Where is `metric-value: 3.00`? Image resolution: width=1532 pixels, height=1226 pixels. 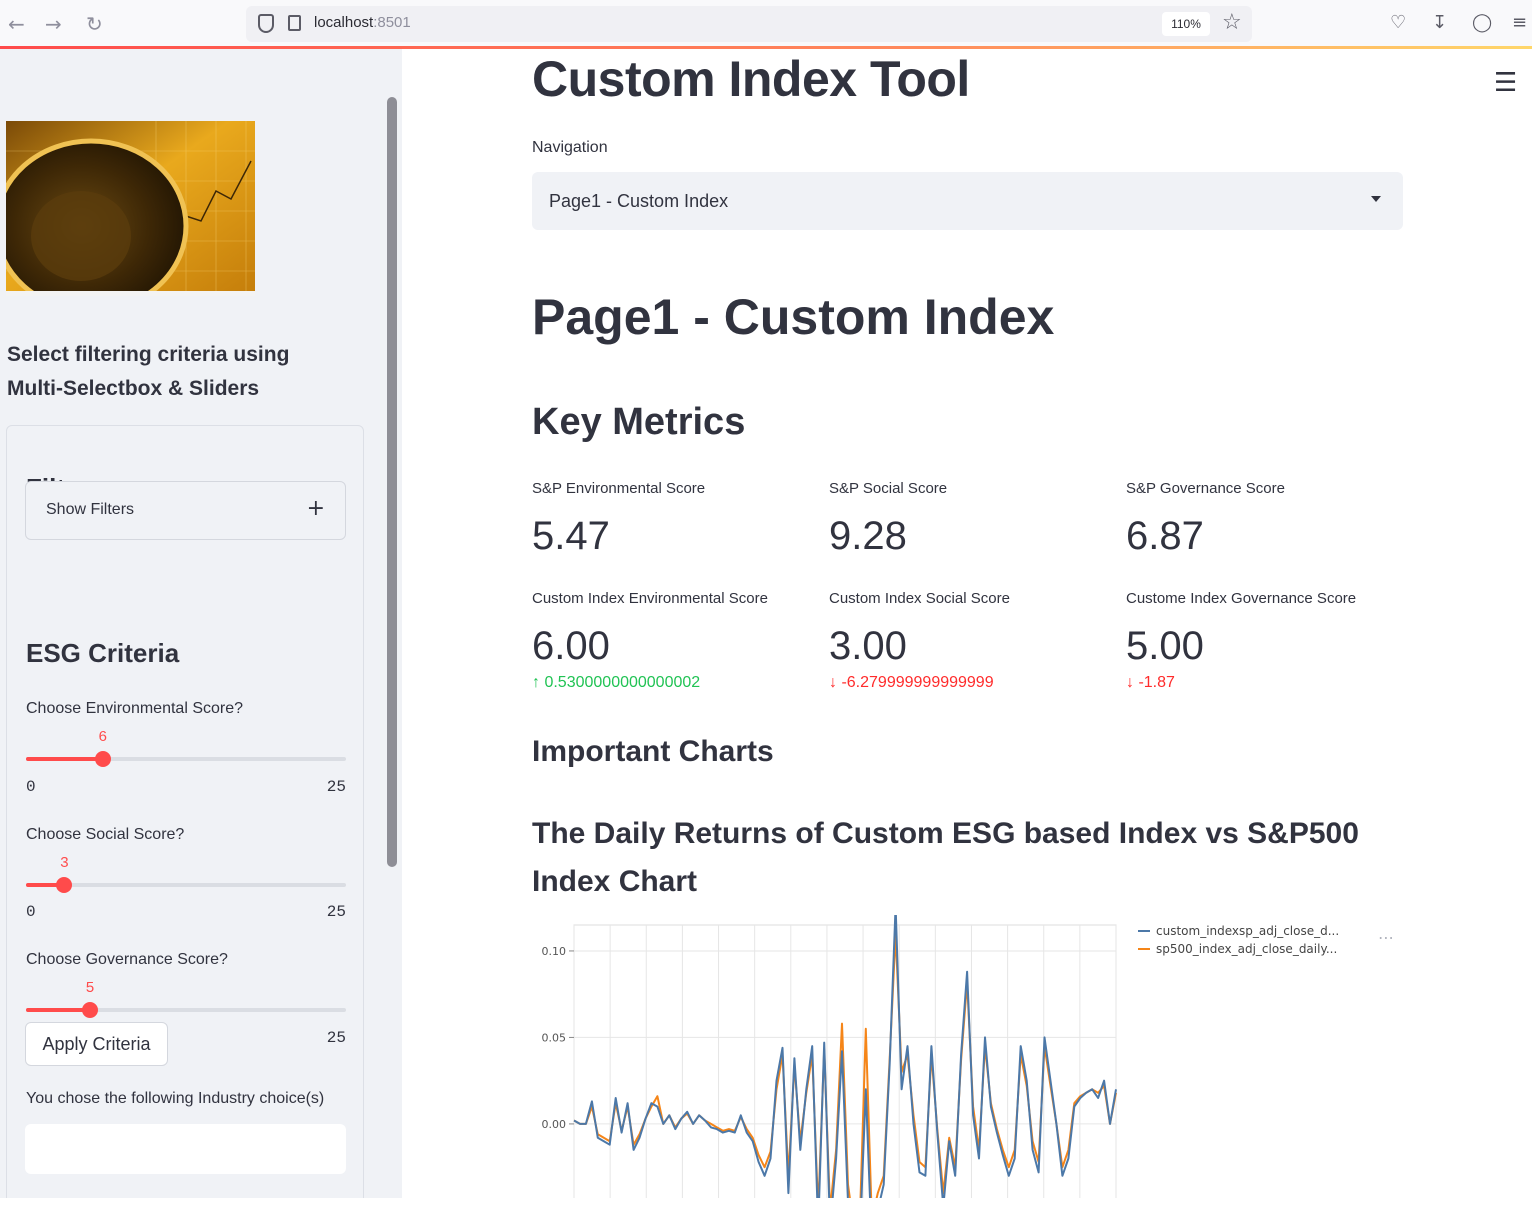
metric-value: 3.00 is located at coordinates (868, 646).